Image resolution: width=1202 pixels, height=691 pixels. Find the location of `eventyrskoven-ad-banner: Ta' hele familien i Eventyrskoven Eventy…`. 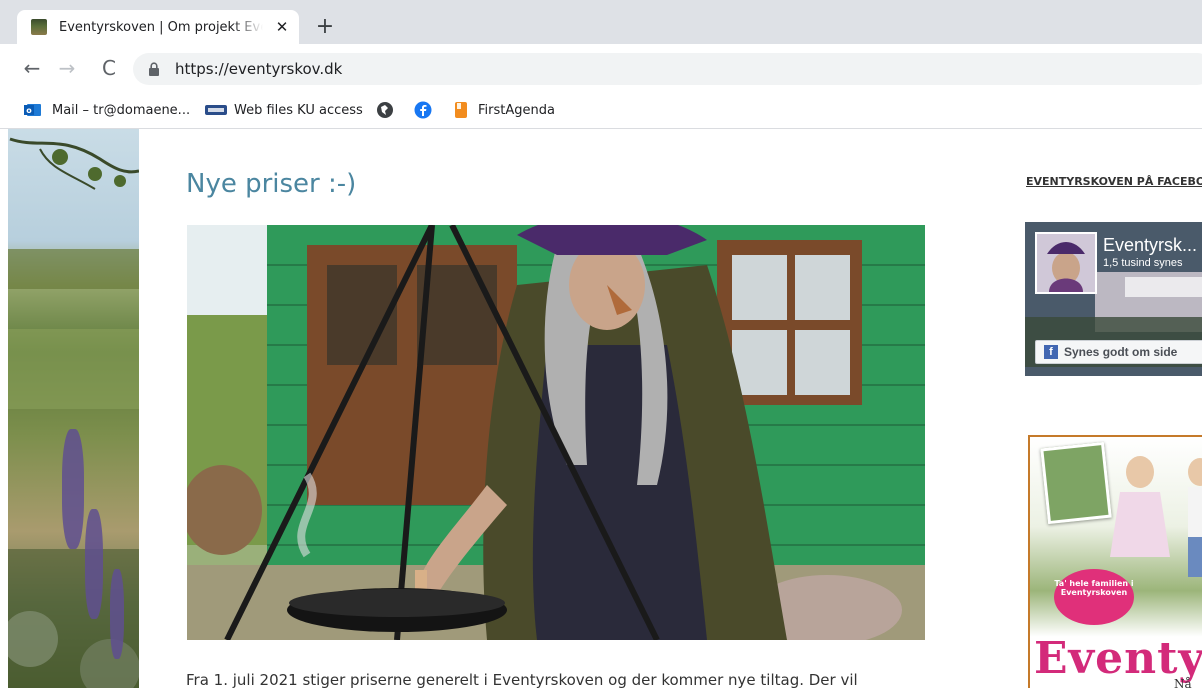

eventyrskoven-ad-banner: Ta' hele familien i Eventyrskoven Eventy… is located at coordinates (1115, 561).